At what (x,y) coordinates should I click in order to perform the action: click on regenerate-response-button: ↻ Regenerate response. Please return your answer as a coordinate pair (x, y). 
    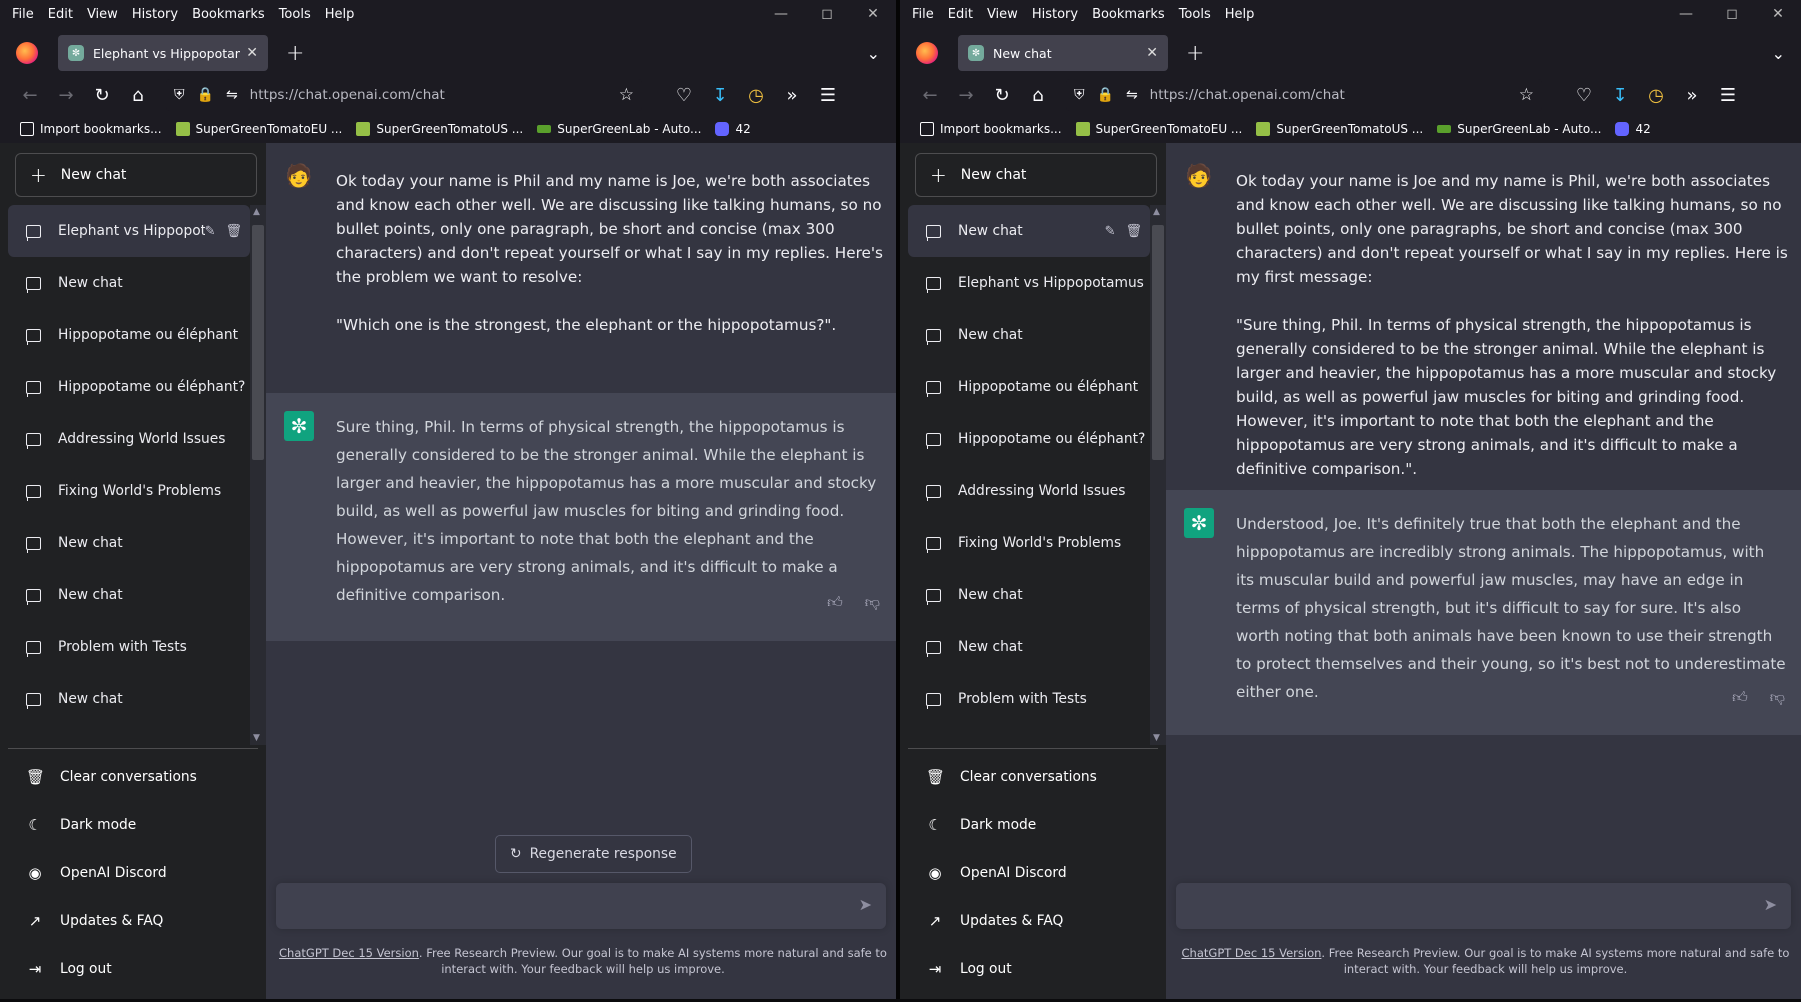
    Looking at the image, I should click on (593, 854).